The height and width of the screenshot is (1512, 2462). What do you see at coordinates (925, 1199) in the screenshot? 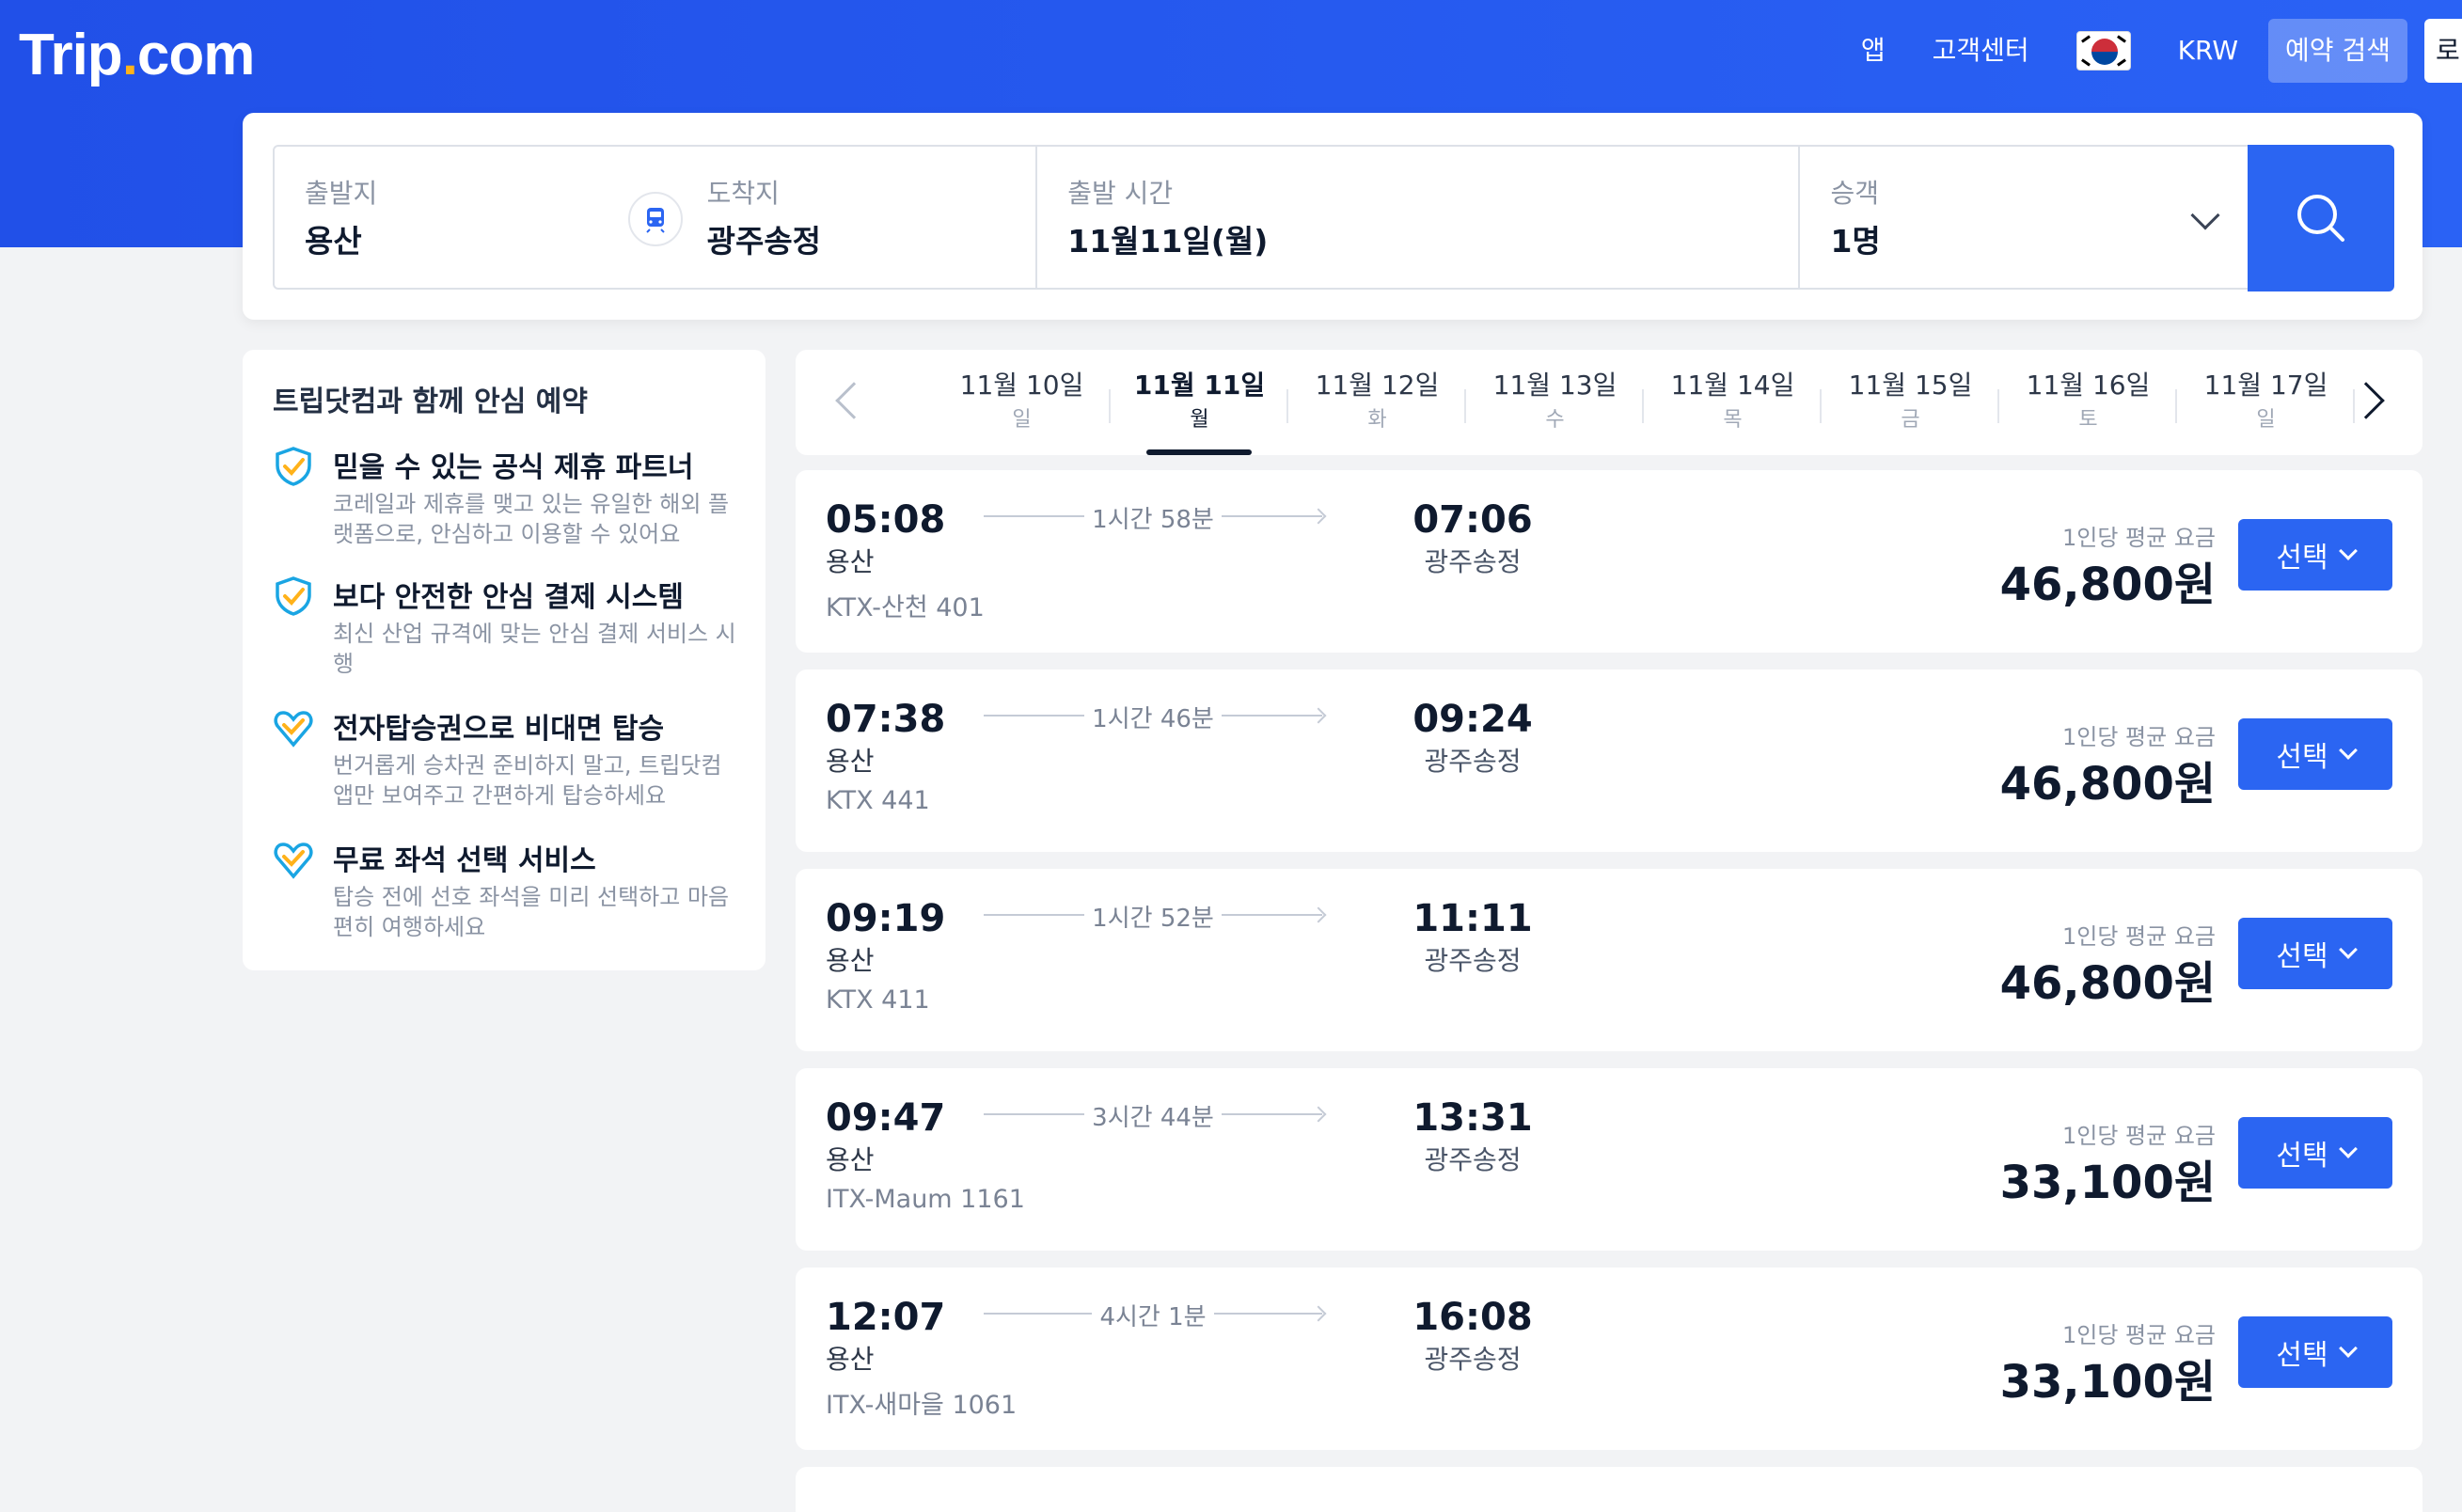
I see `train-number: ITX-Maum 1161` at bounding box center [925, 1199].